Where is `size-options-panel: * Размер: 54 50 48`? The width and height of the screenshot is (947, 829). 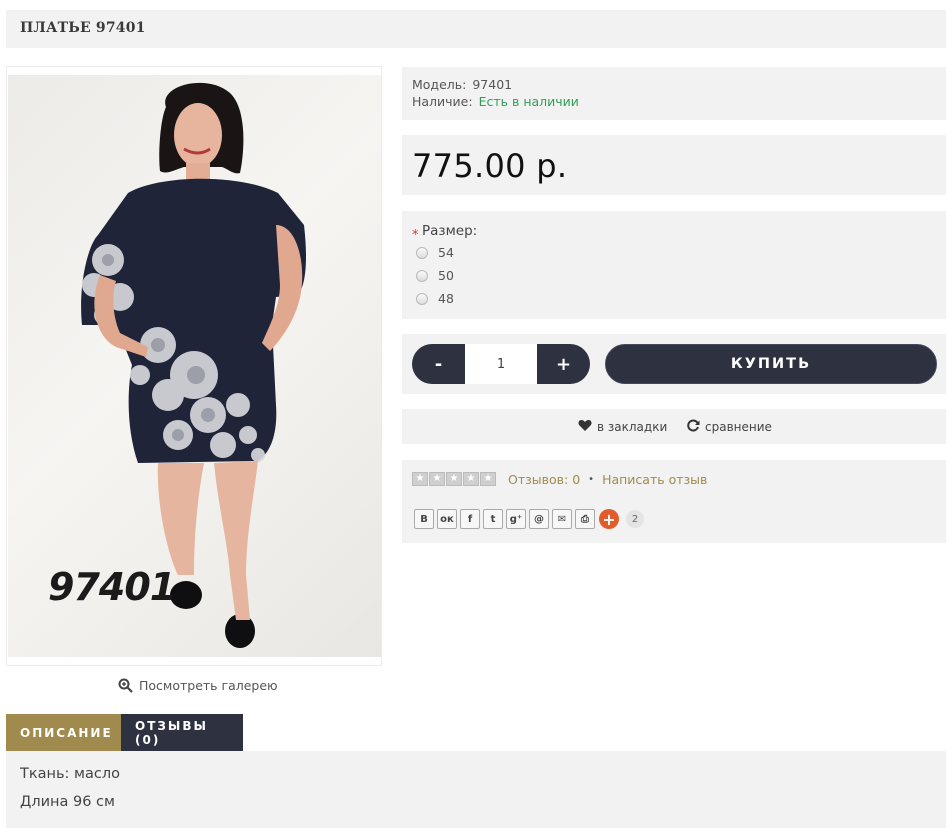 size-options-panel: * Размер: 54 50 48 is located at coordinates (674, 265).